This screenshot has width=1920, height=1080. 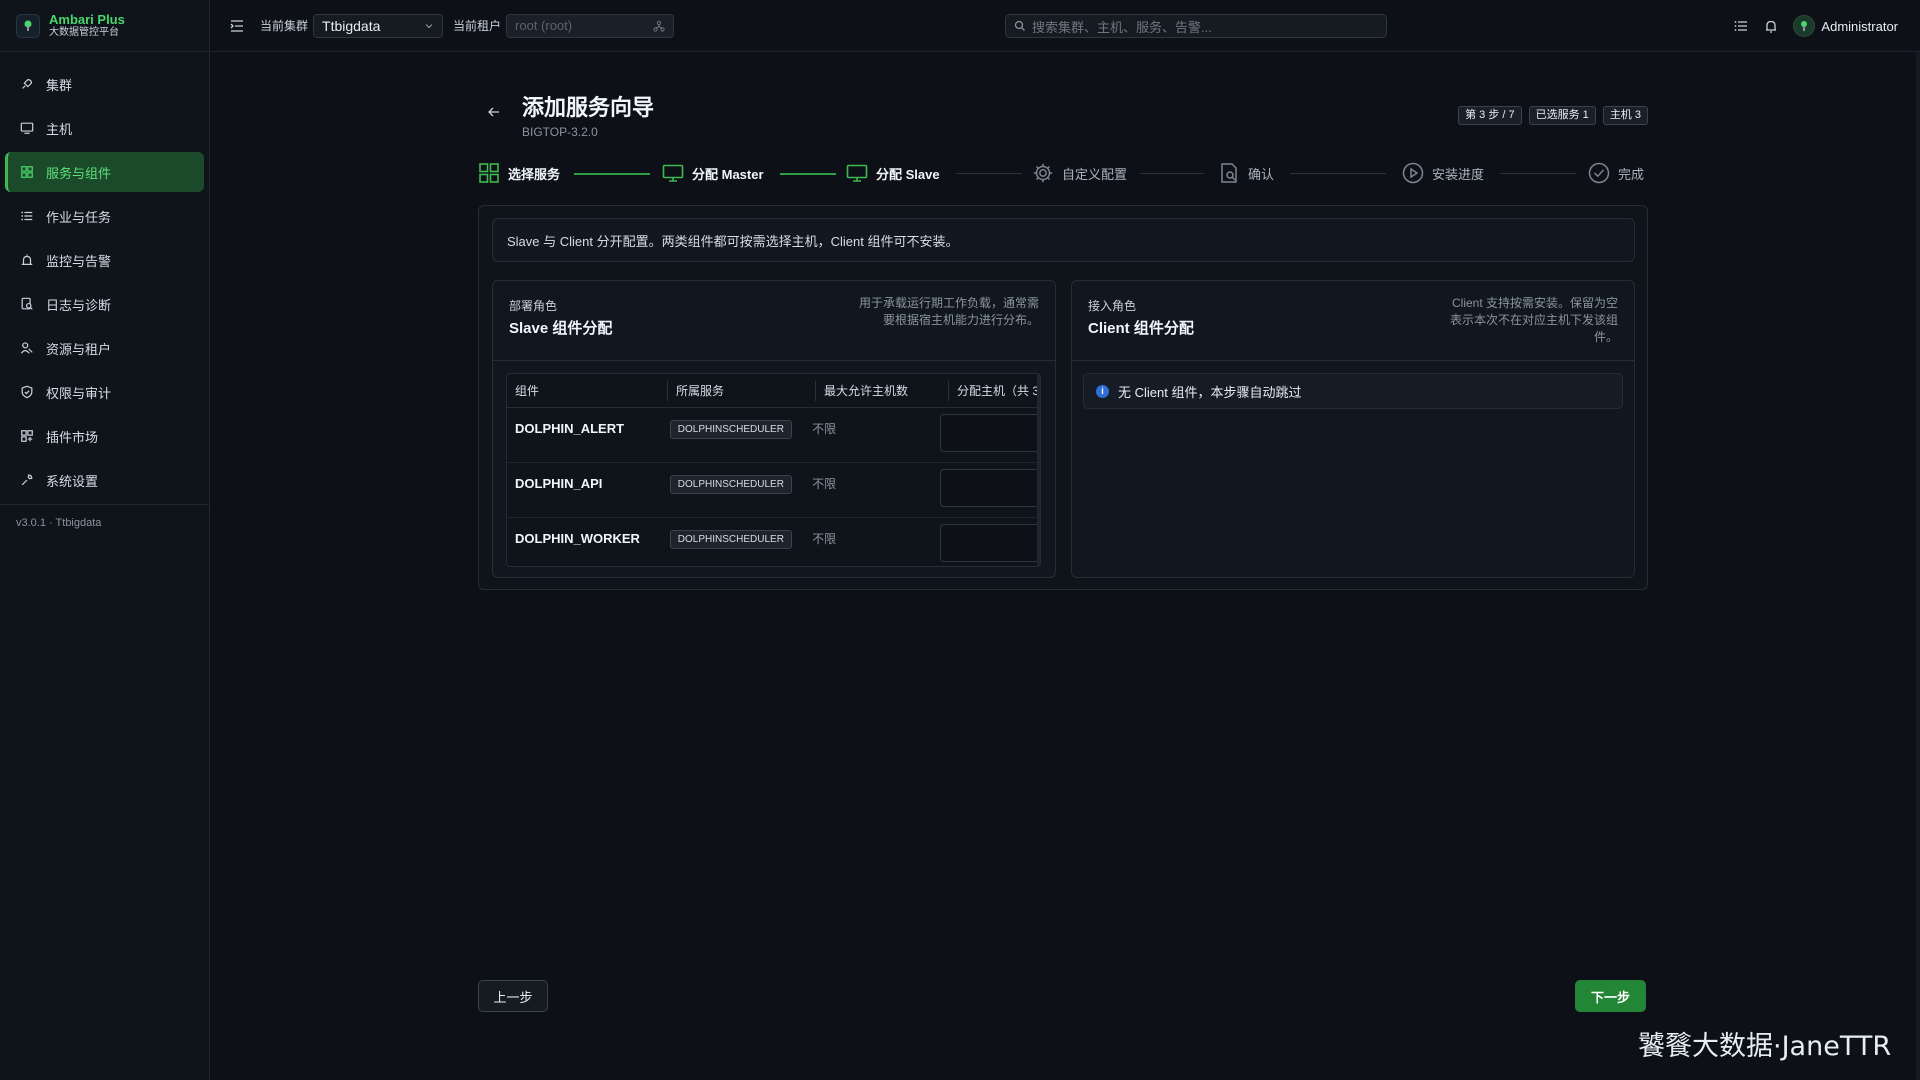 I want to click on sidebar-item-cluster: 集群, so click(x=104, y=84).